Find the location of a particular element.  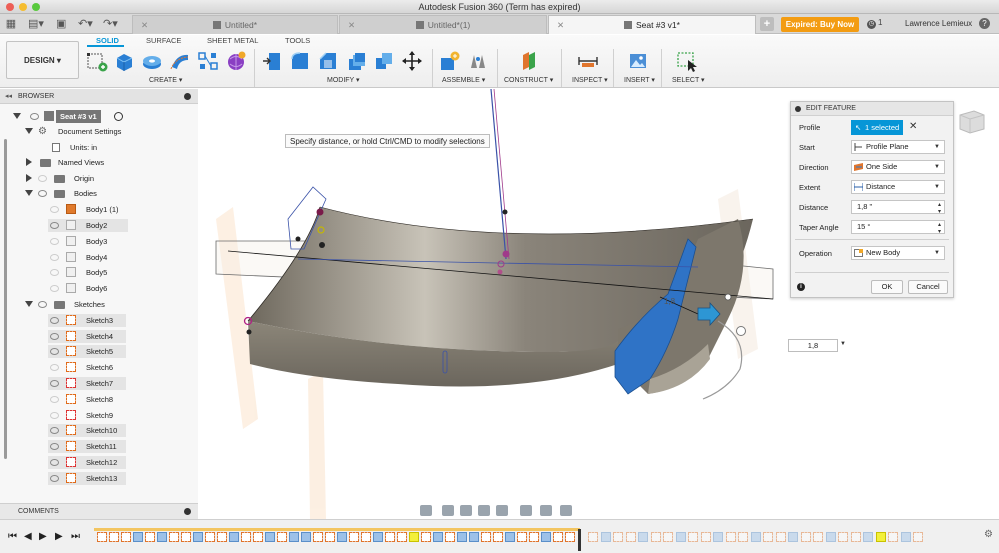

group-modify: MODIFY ▾ is located at coordinates (343, 80).